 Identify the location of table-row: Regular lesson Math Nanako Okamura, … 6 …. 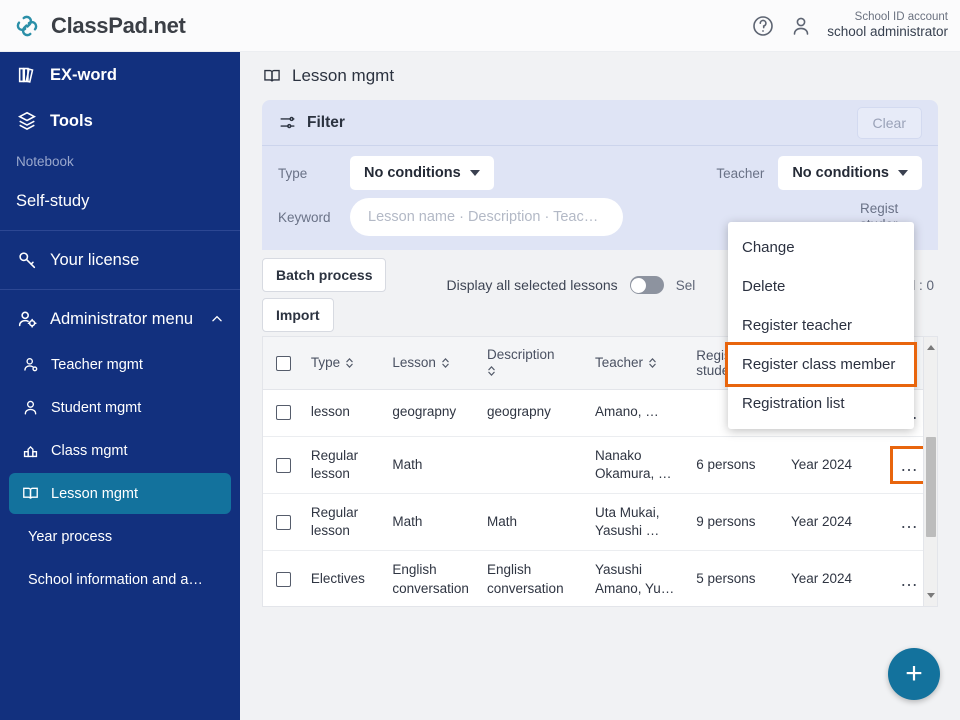
(600, 465).